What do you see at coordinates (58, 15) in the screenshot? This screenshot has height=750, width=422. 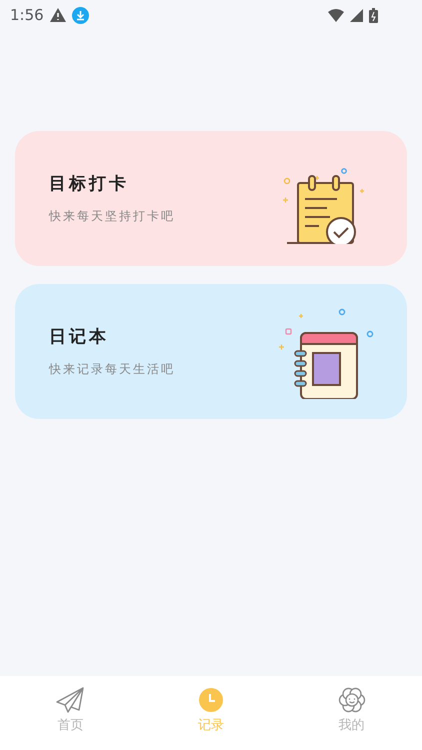 I see `warning-icon` at bounding box center [58, 15].